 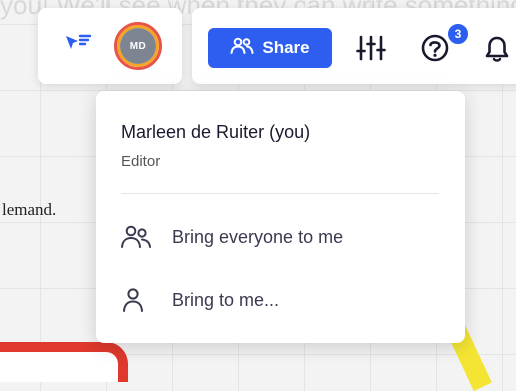 I want to click on share-label: Share, so click(x=286, y=47).